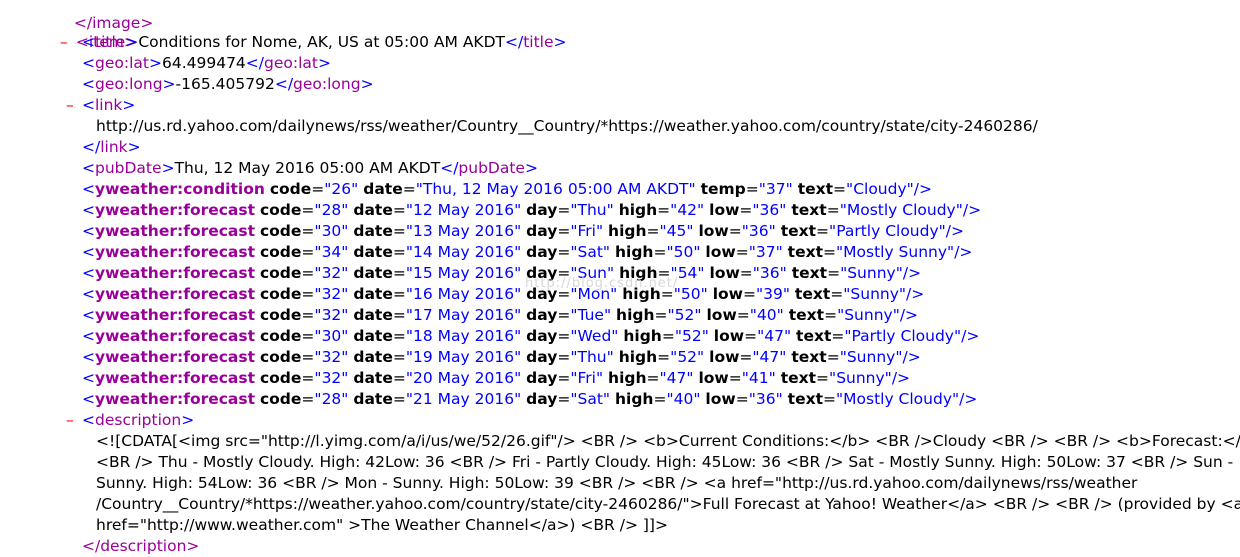 Image resolution: width=1240 pixels, height=557 pixels. Describe the element at coordinates (128, 168) in the screenshot. I see `pubdate-tag-open: pubDate` at that location.